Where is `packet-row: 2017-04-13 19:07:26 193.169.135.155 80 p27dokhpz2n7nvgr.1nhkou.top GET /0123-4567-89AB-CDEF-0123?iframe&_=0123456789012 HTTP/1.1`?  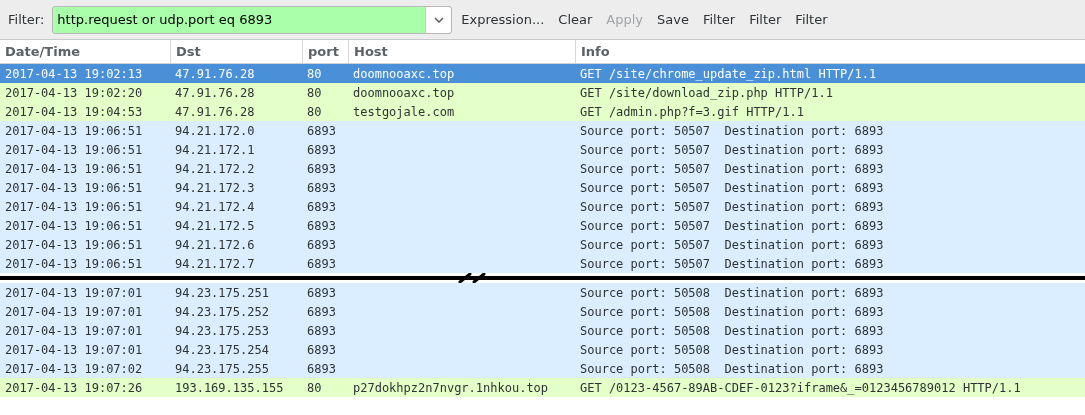 packet-row: 2017-04-13 19:07:26 193.169.135.155 80 p27dokhpz2n7nvgr.1nhkou.top GET /0123-4567-89AB-CDEF-0123?iframe&_=0123456789012 HTTP/1.1 is located at coordinates (542, 387).